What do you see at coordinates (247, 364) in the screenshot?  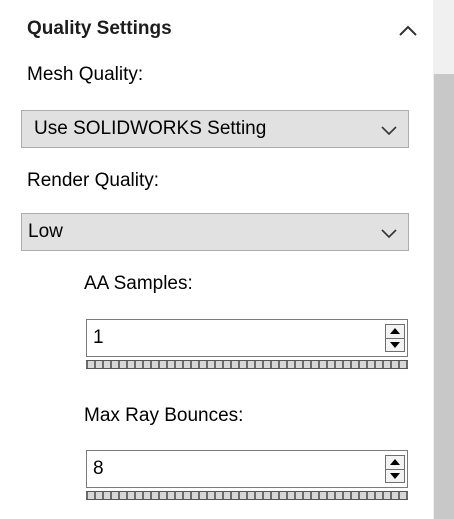 I see `aa-samples-slider` at bounding box center [247, 364].